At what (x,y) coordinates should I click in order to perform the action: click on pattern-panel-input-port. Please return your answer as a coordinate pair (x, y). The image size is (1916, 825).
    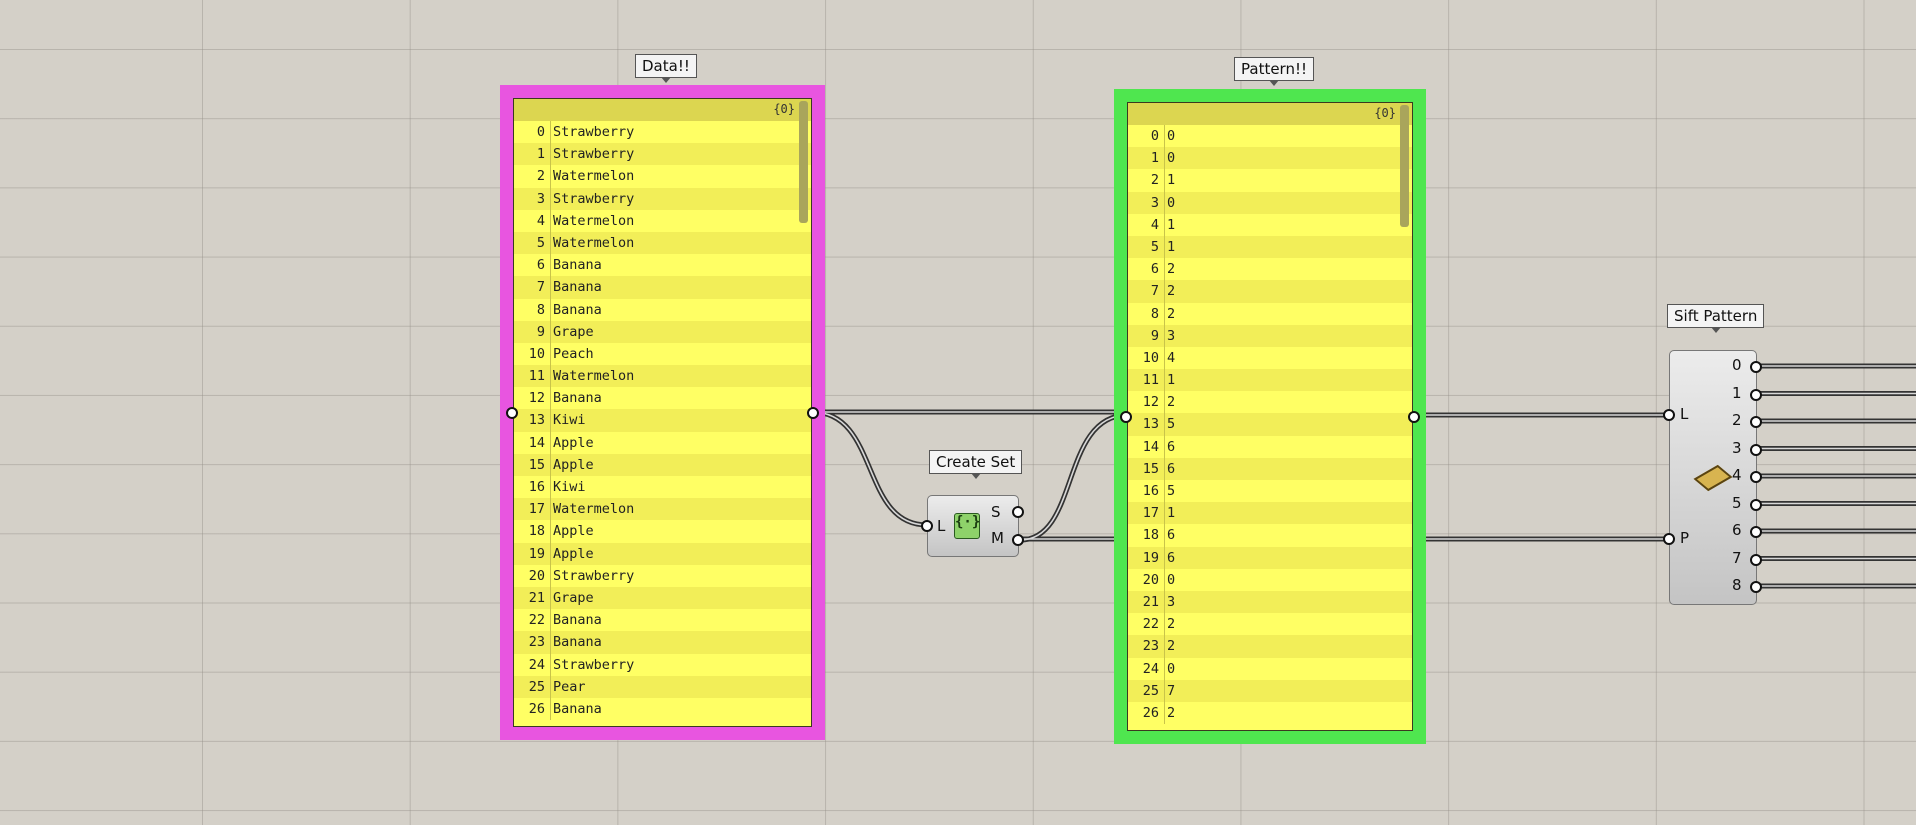
    Looking at the image, I should click on (1126, 417).